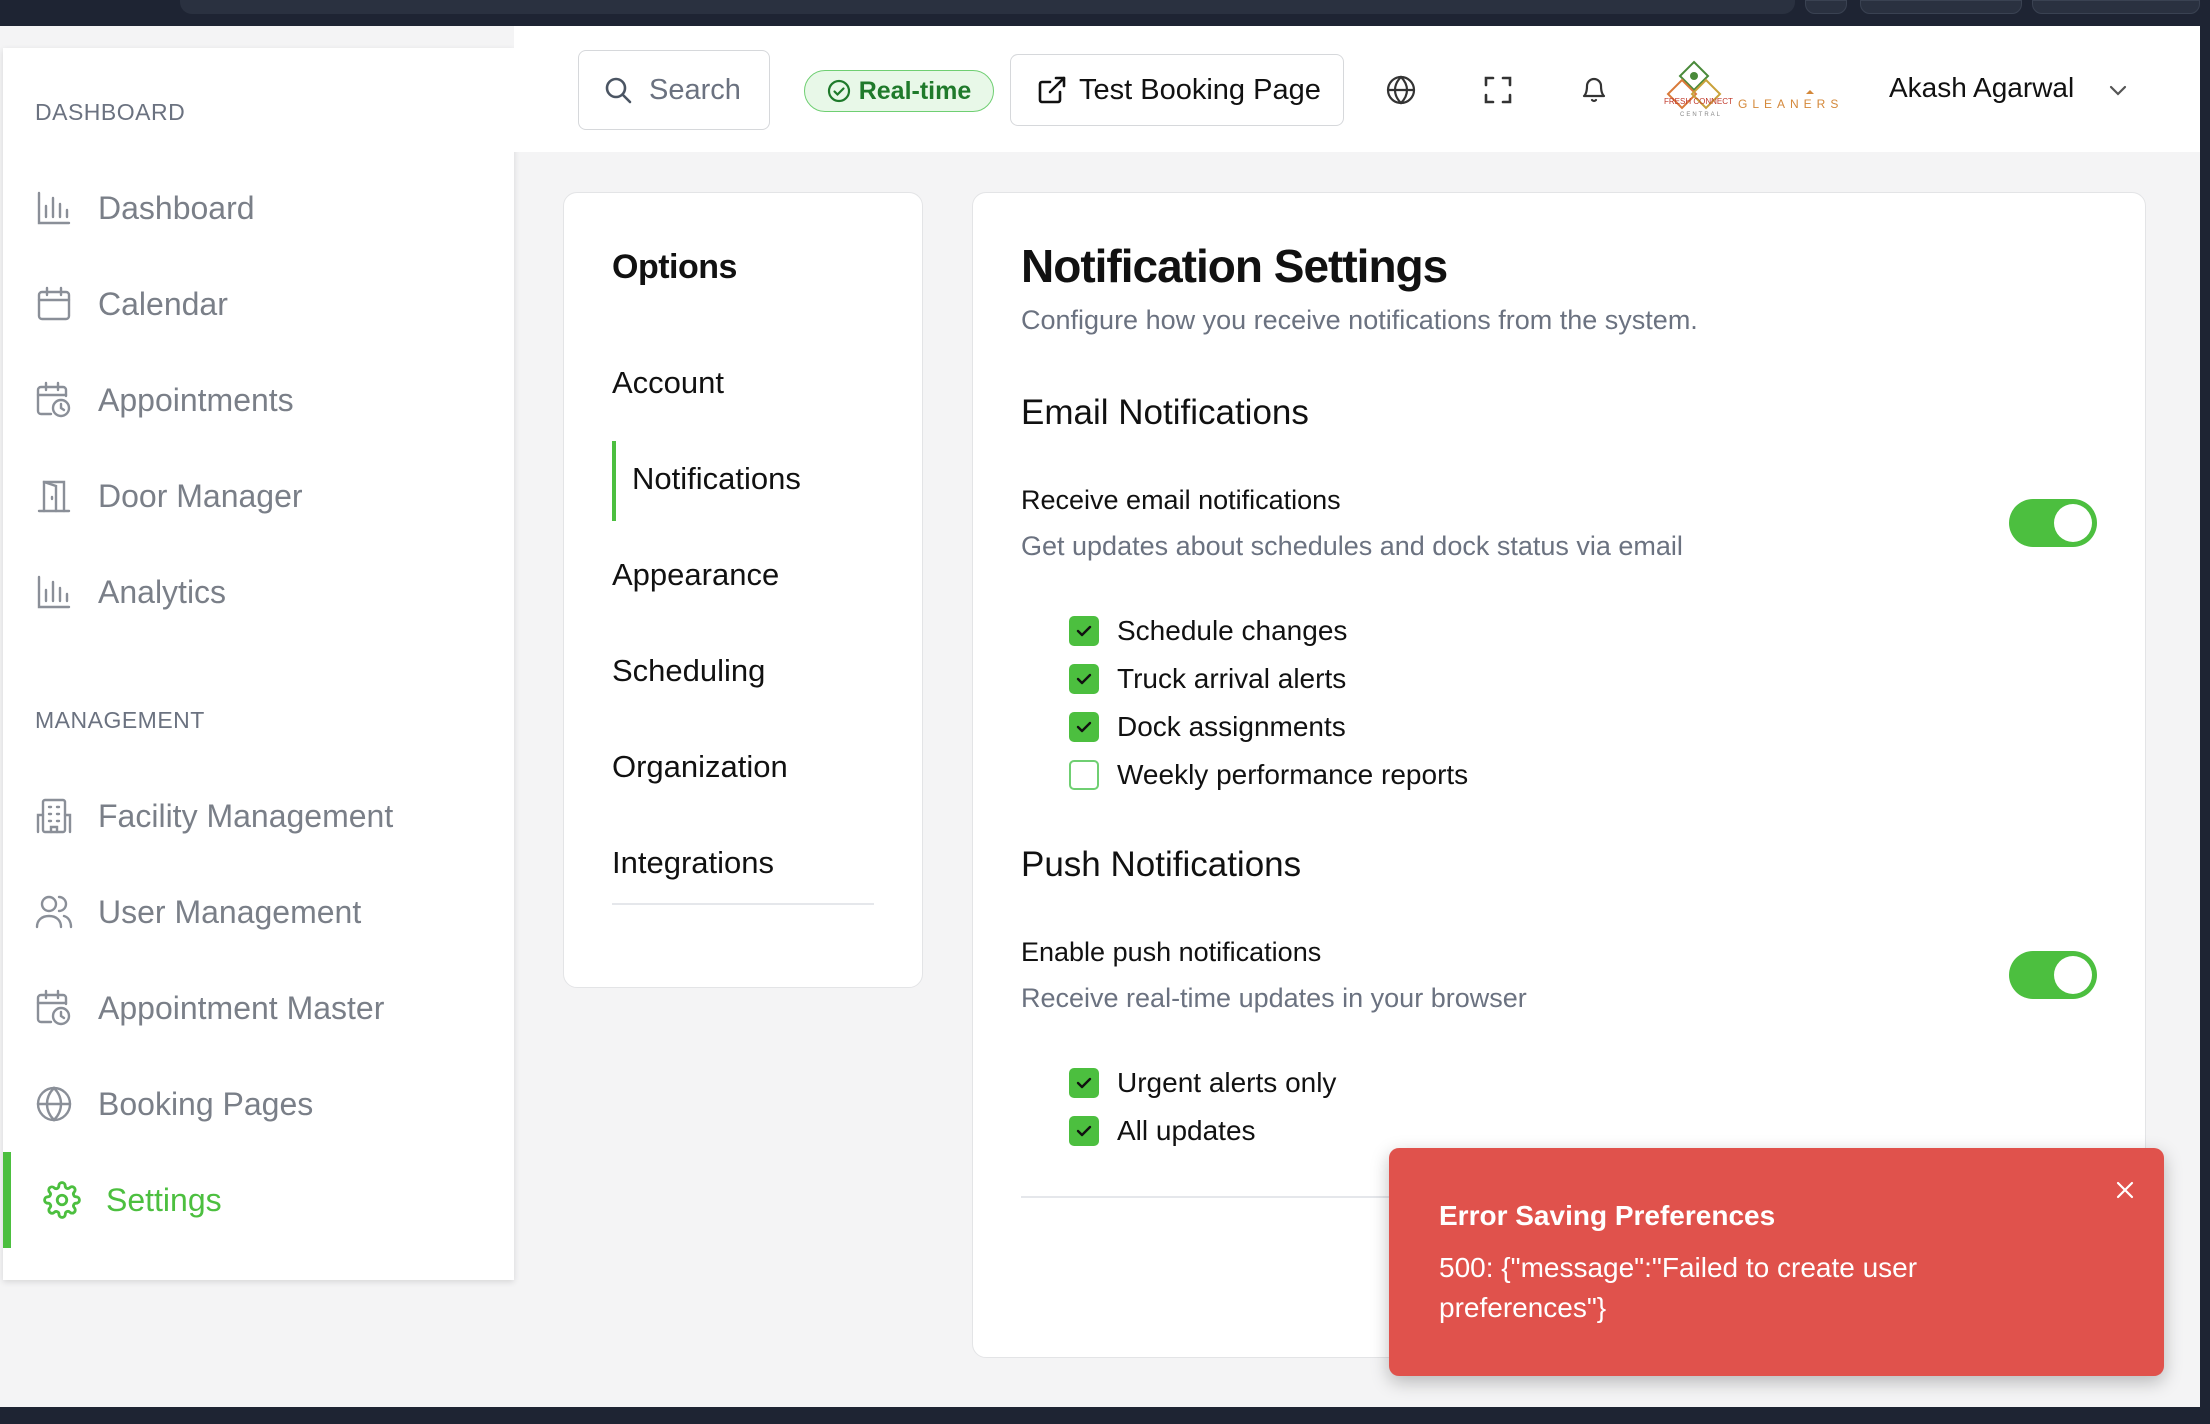  I want to click on sidebar-item-door-manager: Door Manager, so click(258, 496).